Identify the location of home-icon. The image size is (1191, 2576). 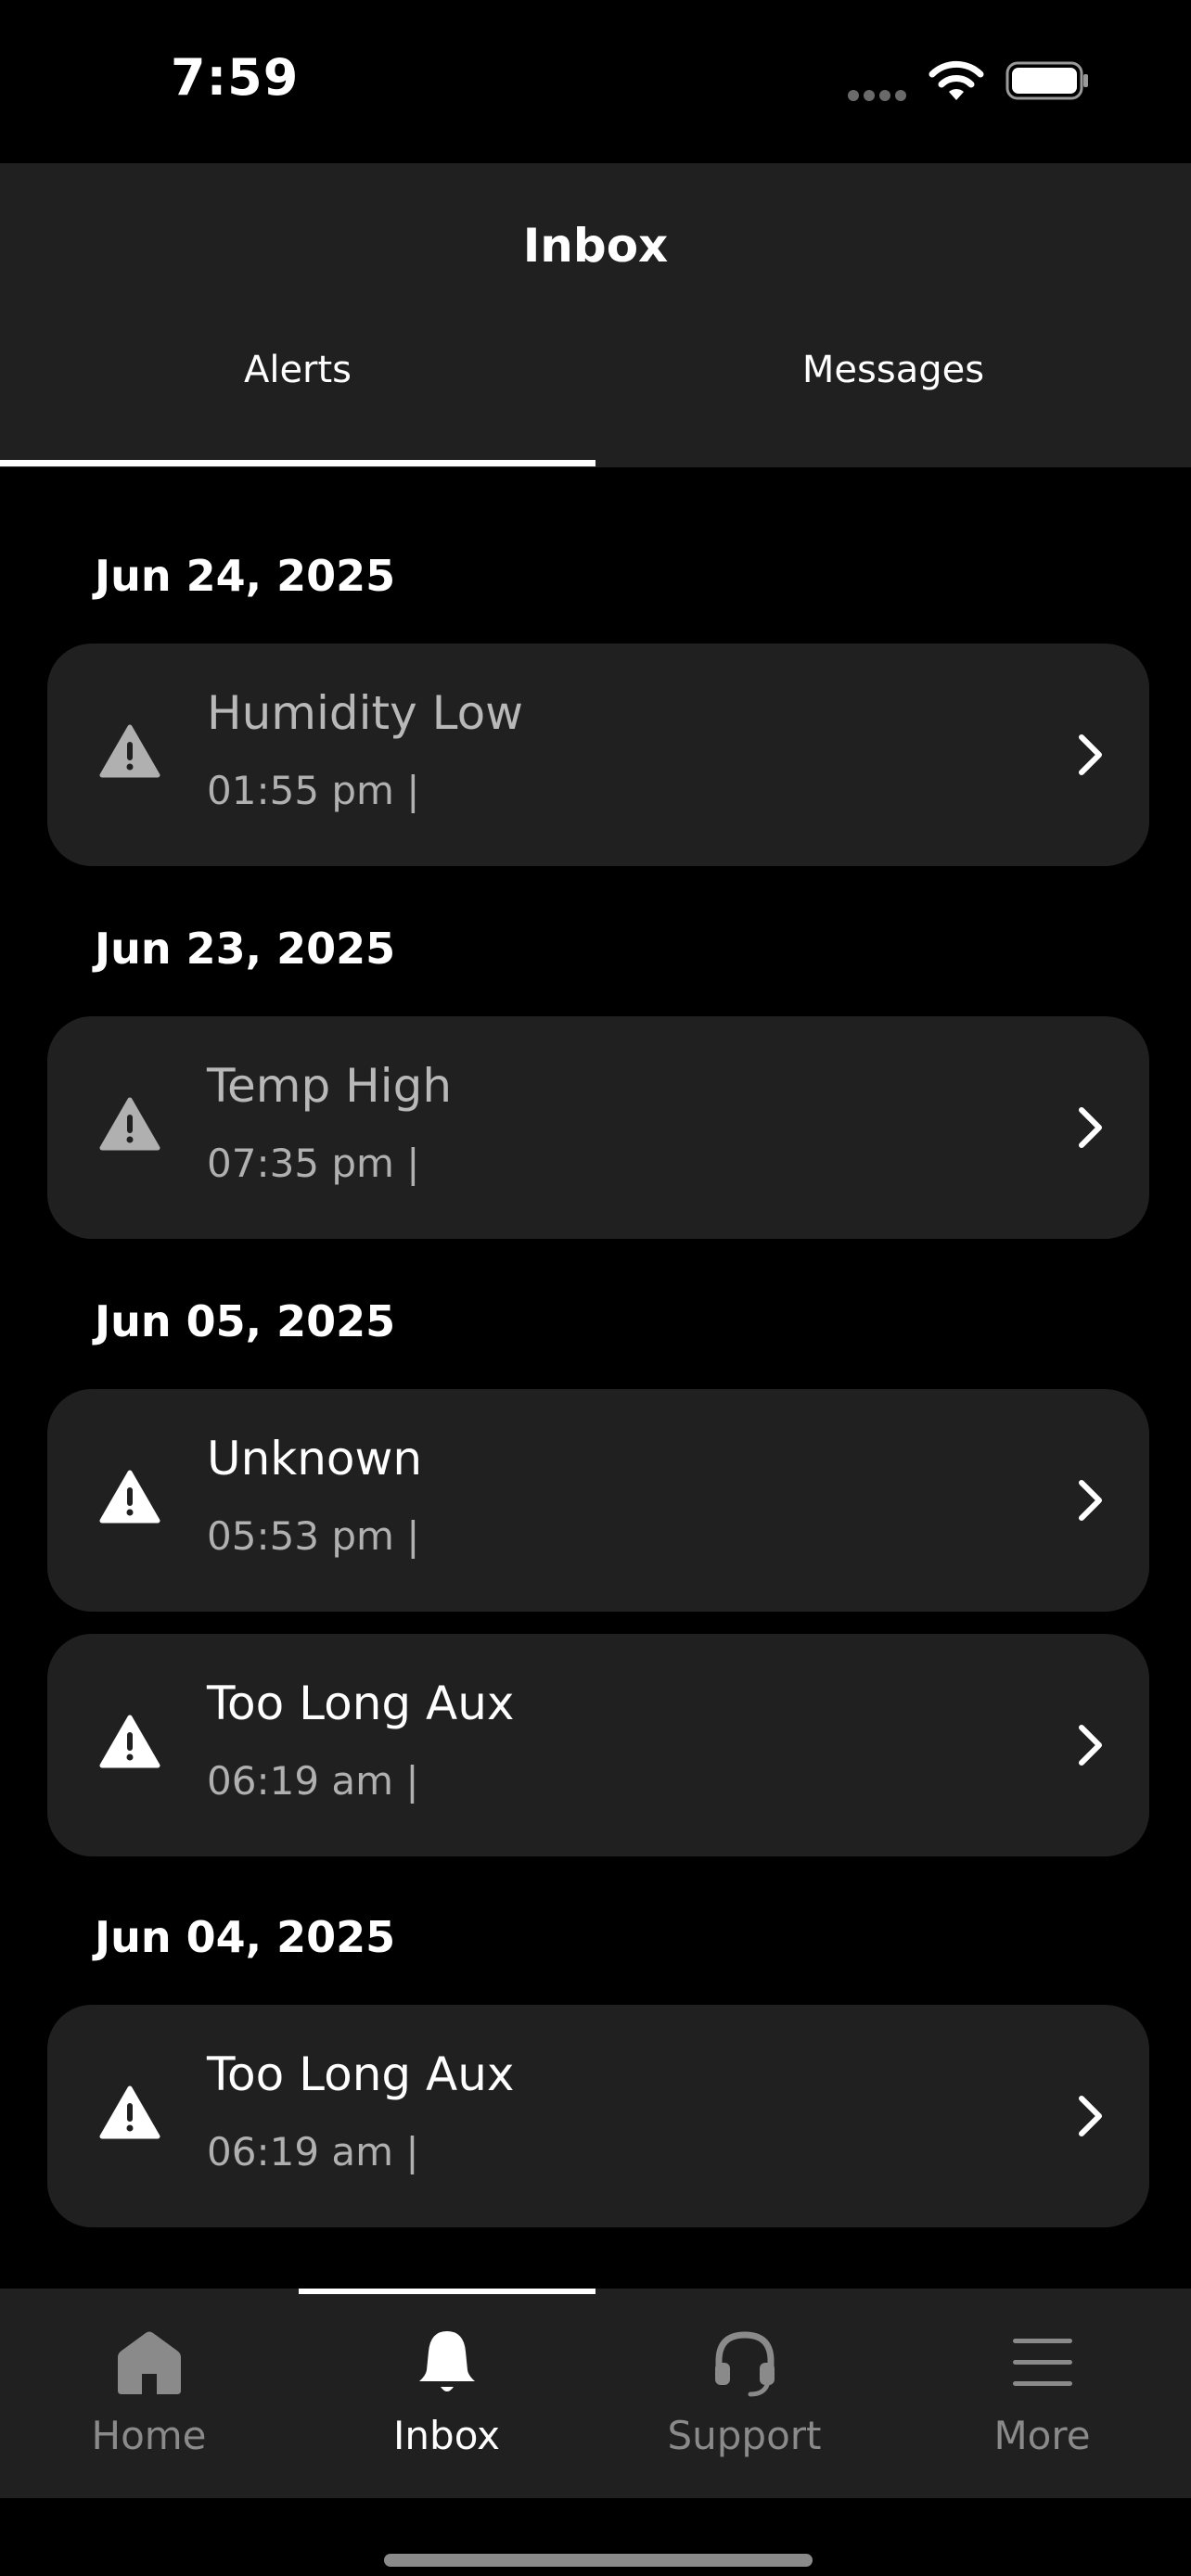
(149, 2362).